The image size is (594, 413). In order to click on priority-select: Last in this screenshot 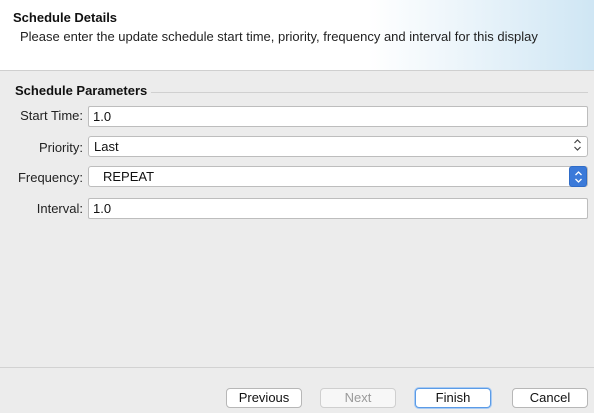, I will do `click(338, 146)`.